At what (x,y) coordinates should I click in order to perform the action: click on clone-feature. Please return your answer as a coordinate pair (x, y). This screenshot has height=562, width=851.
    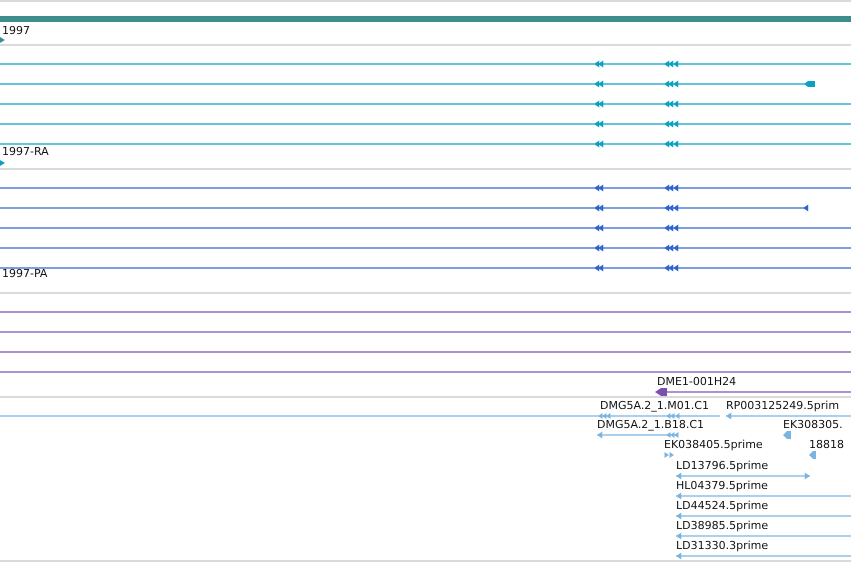
    Looking at the image, I should click on (753, 392).